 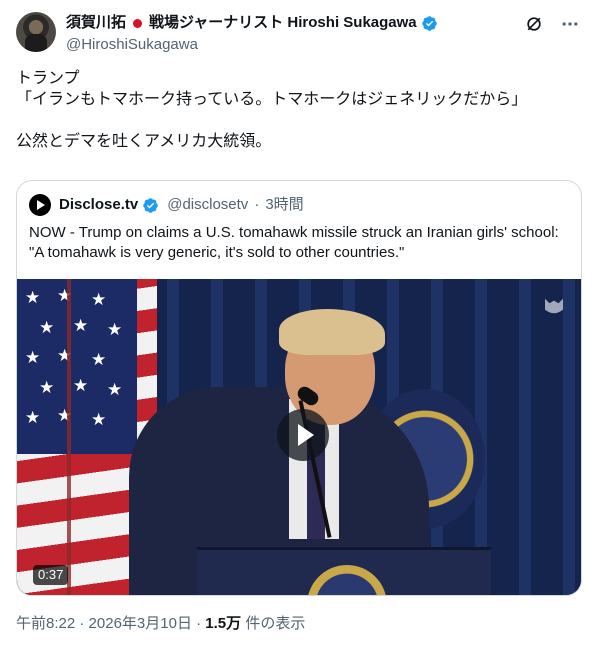 What do you see at coordinates (77, 366) in the screenshot?
I see `american-flag-canton: ★ ★ ★ ★ ★ ★ ★ ★ ★ ★ ★ ★ ★ ★ ★` at bounding box center [77, 366].